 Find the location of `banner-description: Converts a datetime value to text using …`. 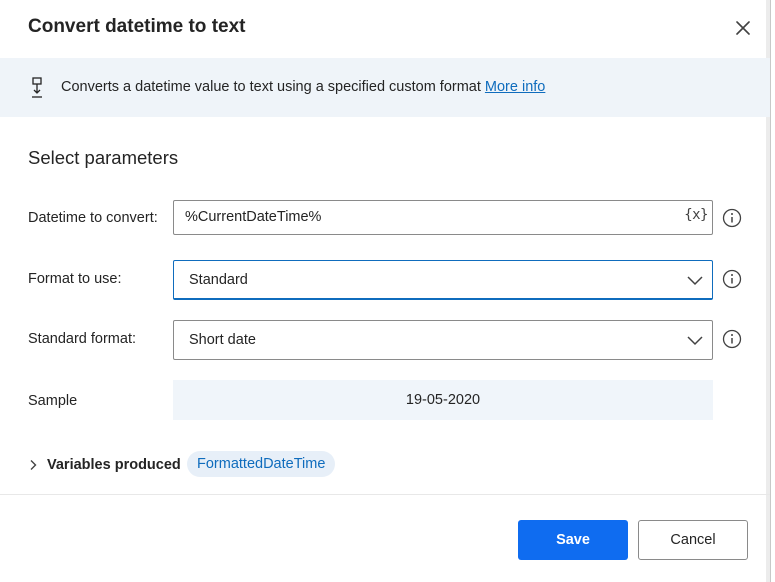

banner-description: Converts a datetime value to text using … is located at coordinates (271, 87).